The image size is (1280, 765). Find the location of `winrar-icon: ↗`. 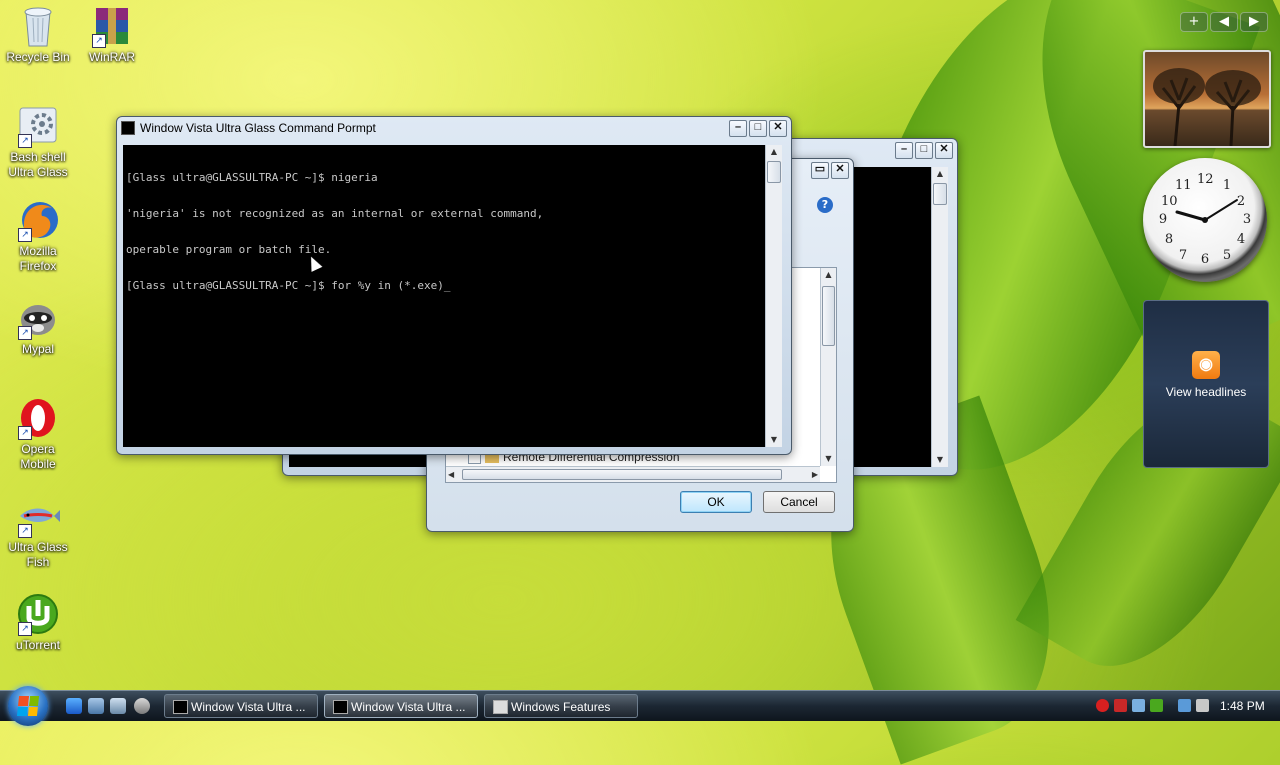

winrar-icon: ↗ is located at coordinates (112, 26).